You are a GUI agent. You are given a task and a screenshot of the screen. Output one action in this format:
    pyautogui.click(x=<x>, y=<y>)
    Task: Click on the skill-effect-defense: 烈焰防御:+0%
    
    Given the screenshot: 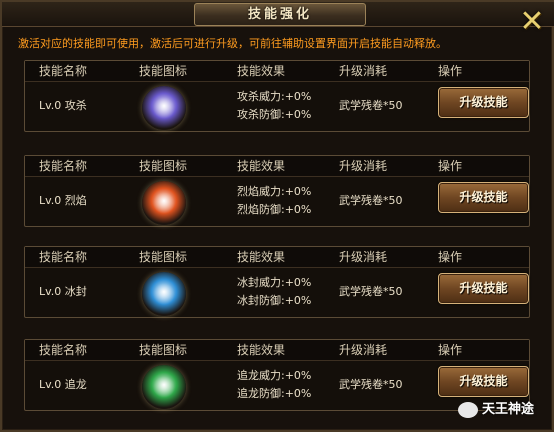 What is the action you would take?
    pyautogui.click(x=274, y=209)
    